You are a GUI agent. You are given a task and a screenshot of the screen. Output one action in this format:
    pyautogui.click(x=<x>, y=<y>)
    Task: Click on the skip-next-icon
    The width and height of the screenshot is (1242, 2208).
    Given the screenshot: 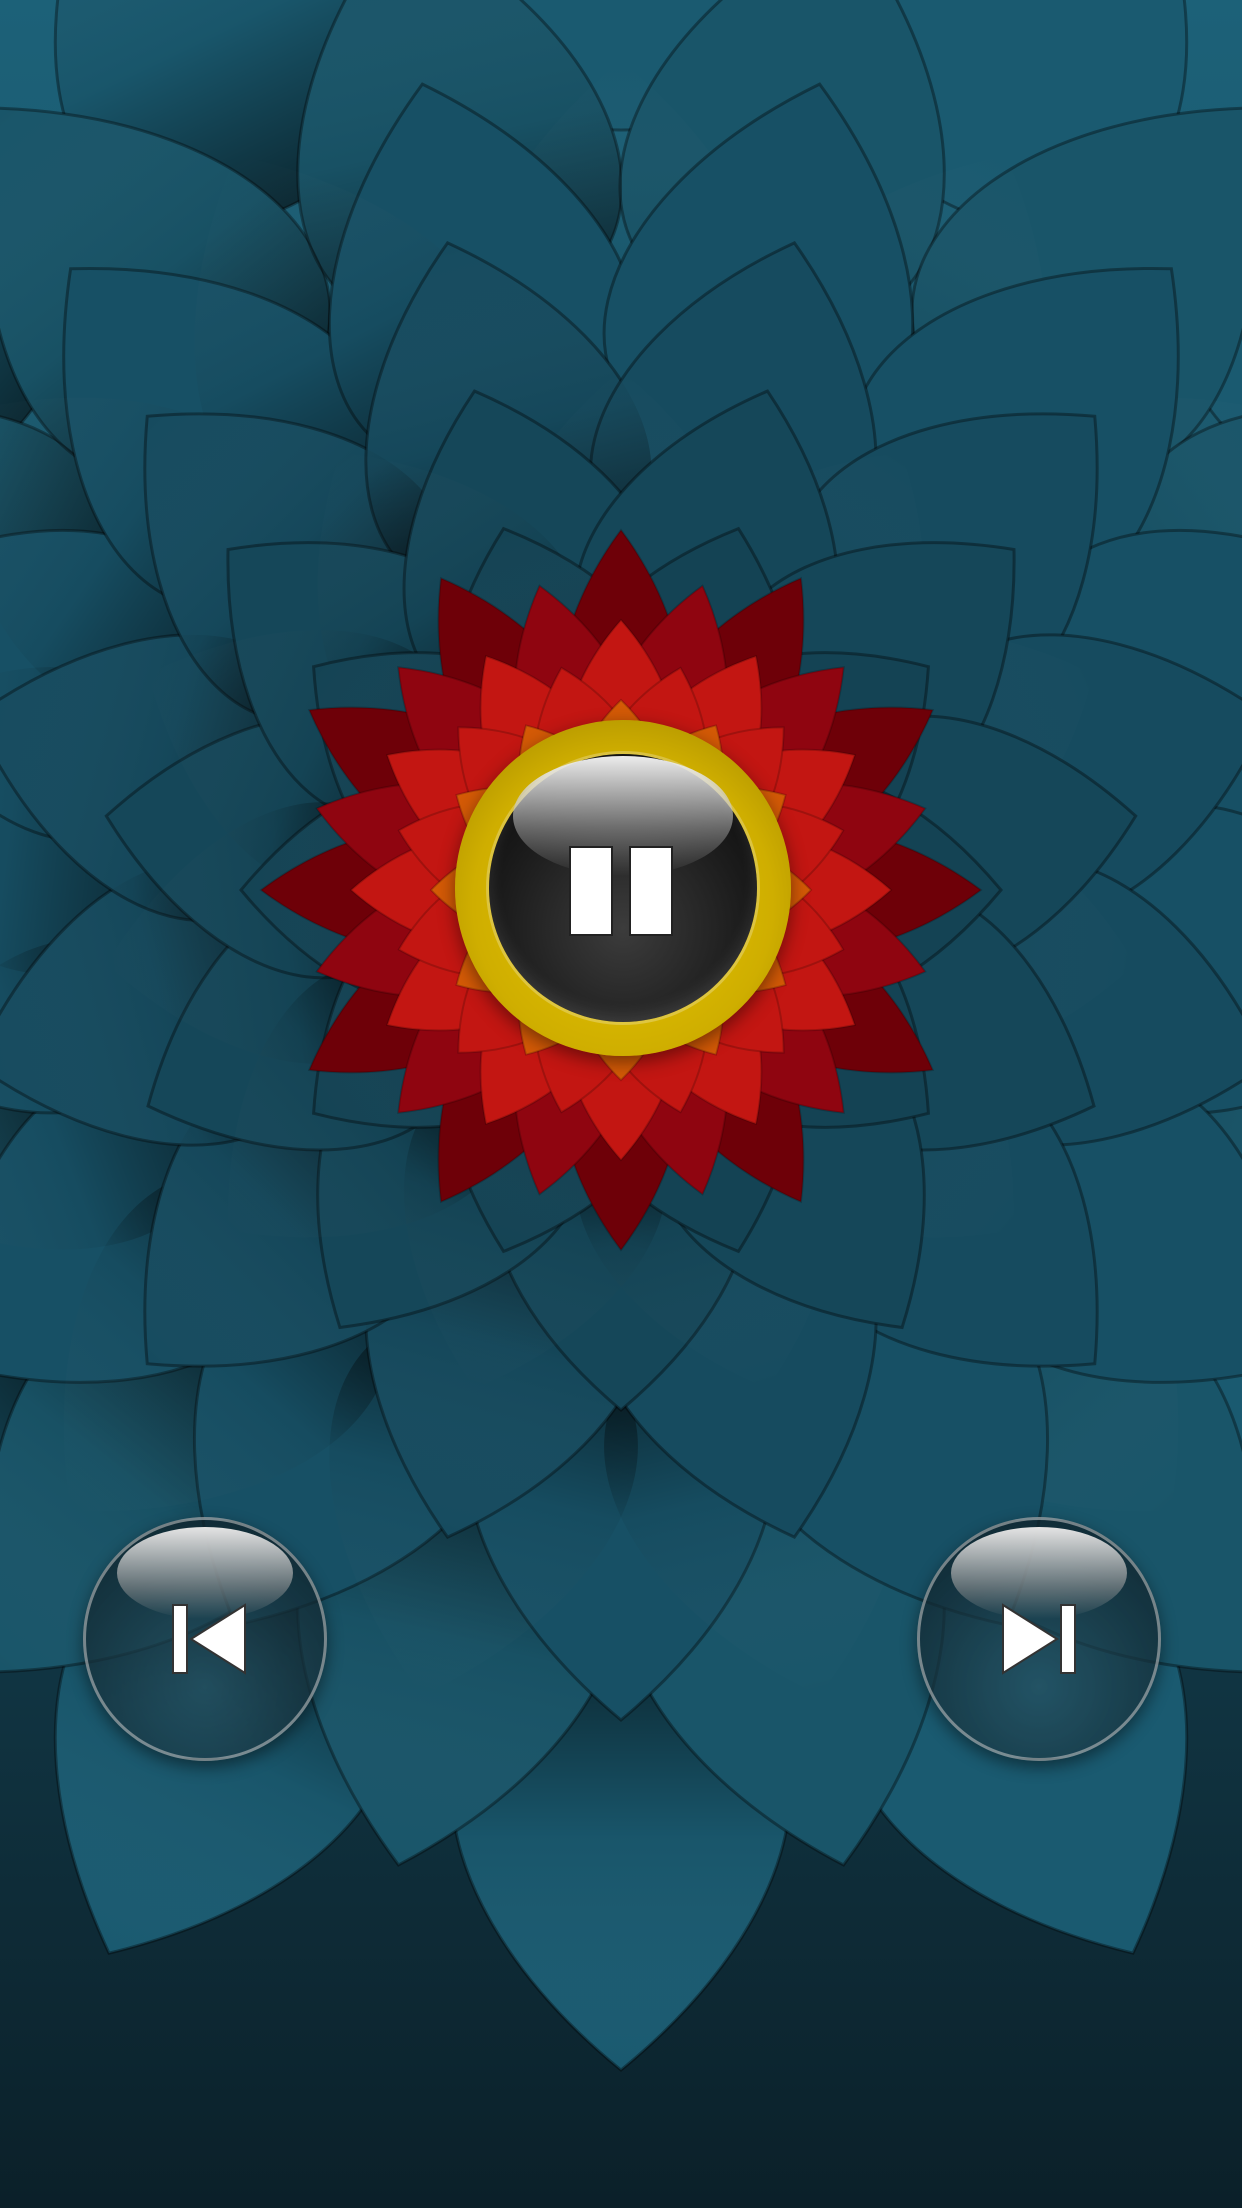 What is the action you would take?
    pyautogui.click(x=1039, y=1639)
    